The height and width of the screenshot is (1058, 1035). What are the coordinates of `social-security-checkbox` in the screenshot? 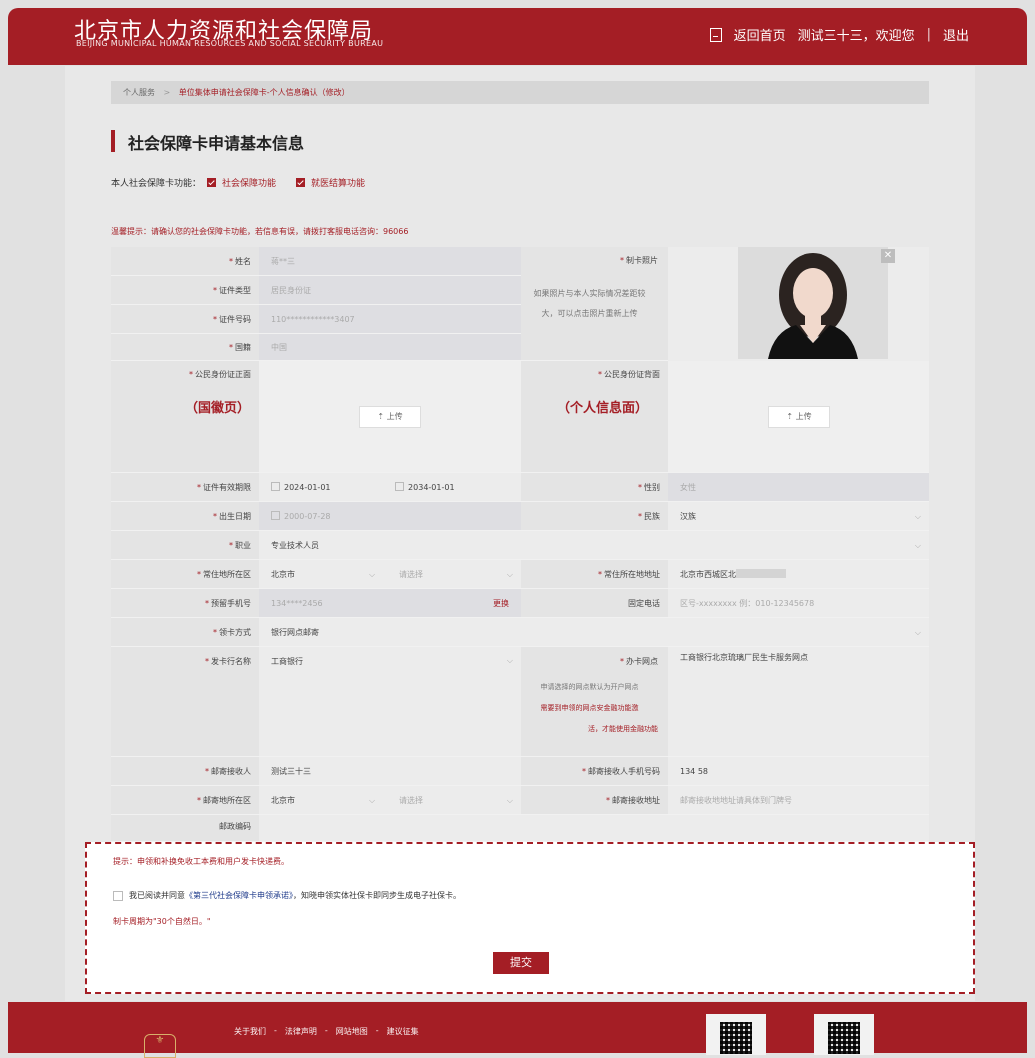 It's located at (212, 182).